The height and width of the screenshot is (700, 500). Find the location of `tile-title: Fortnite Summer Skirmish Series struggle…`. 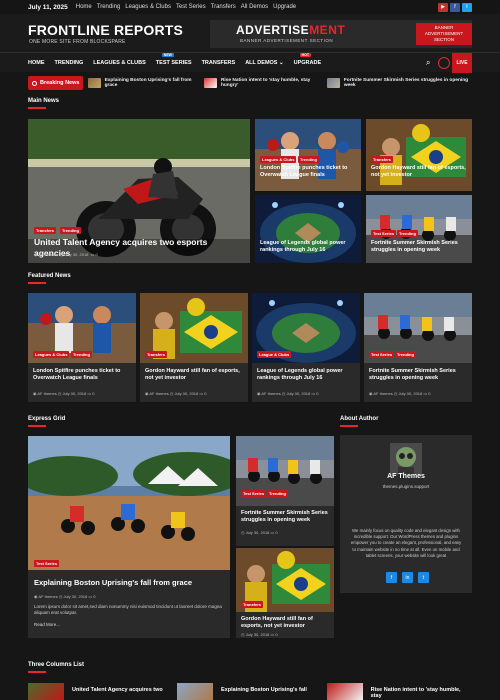

tile-title: Fortnite Summer Skirmish Series struggle… is located at coordinates (421, 247).